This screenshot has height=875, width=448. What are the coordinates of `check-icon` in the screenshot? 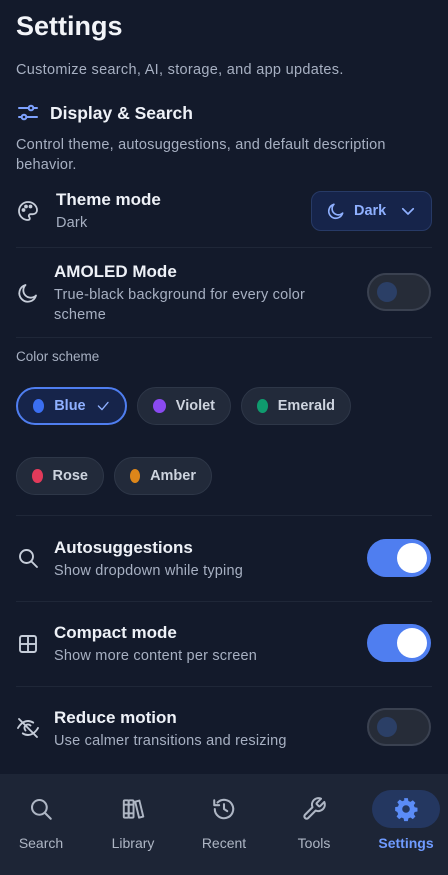 It's located at (103, 406).